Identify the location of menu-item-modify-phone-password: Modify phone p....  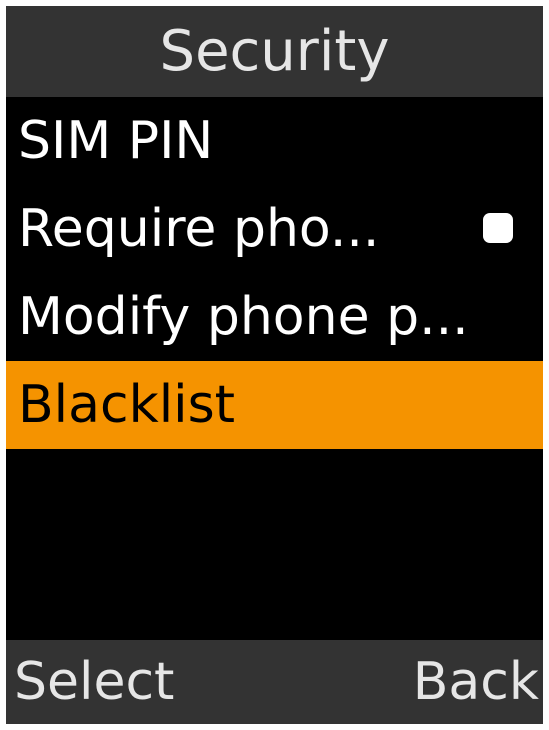
(274, 317).